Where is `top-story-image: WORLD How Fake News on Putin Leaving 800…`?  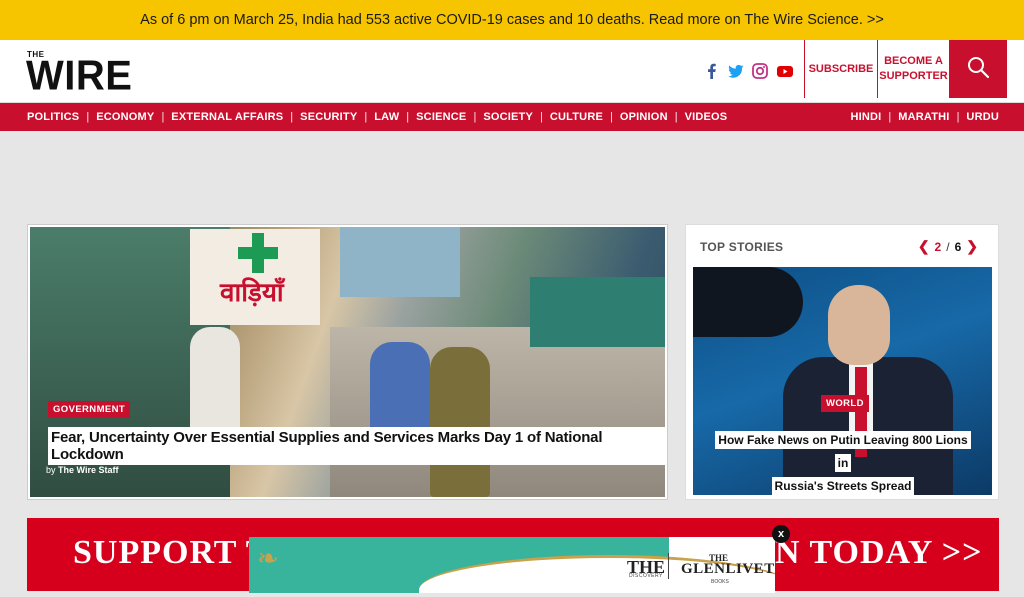 top-story-image: WORLD How Fake News on Putin Leaving 800… is located at coordinates (842, 381).